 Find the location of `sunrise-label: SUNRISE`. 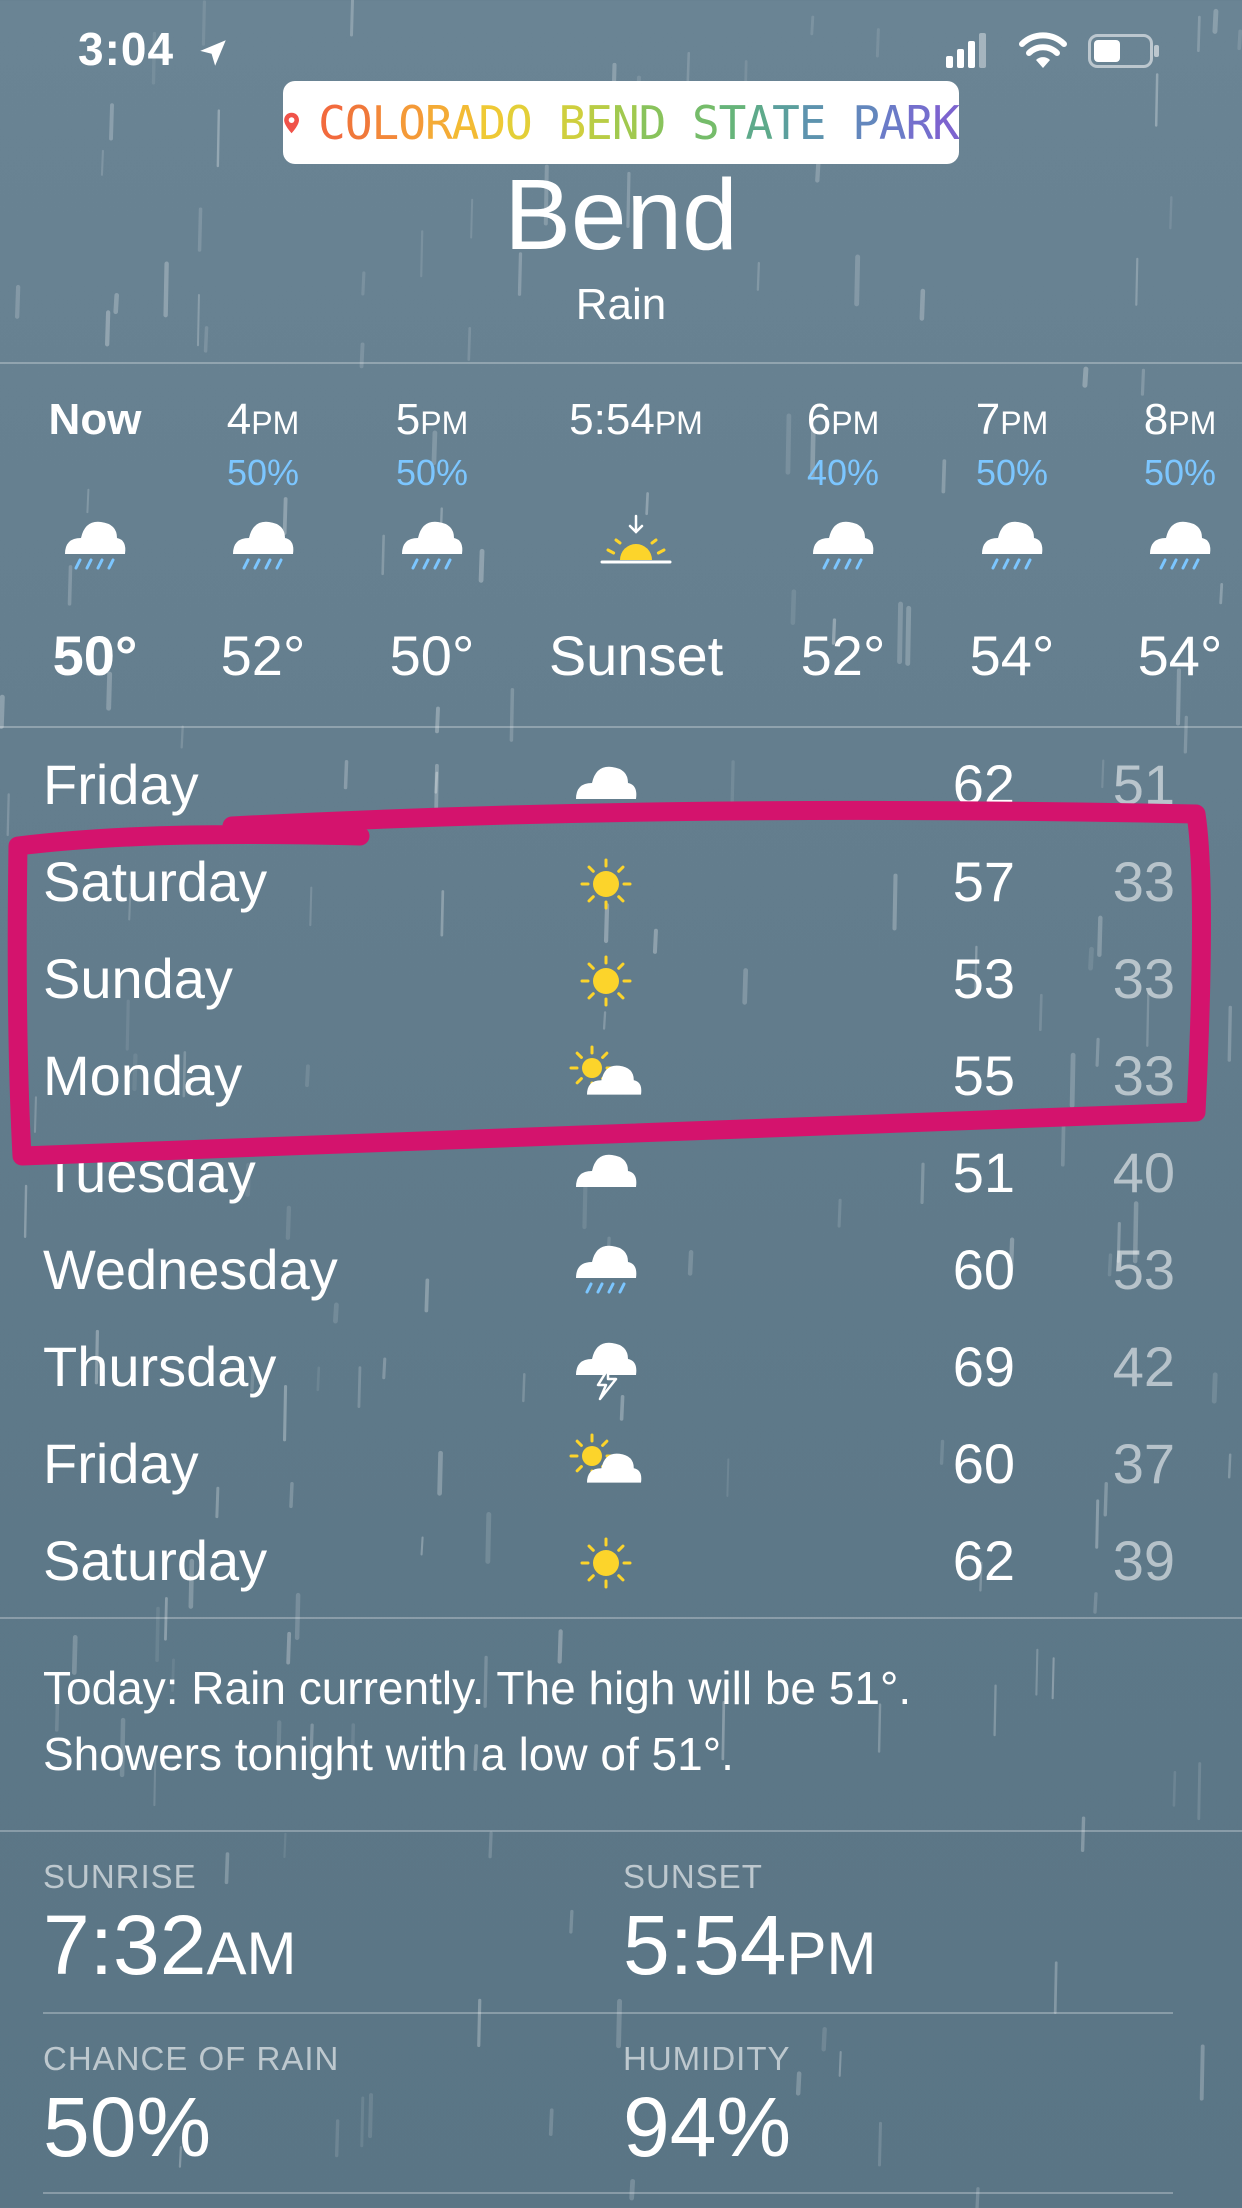

sunrise-label: SUNRISE is located at coordinates (120, 1876).